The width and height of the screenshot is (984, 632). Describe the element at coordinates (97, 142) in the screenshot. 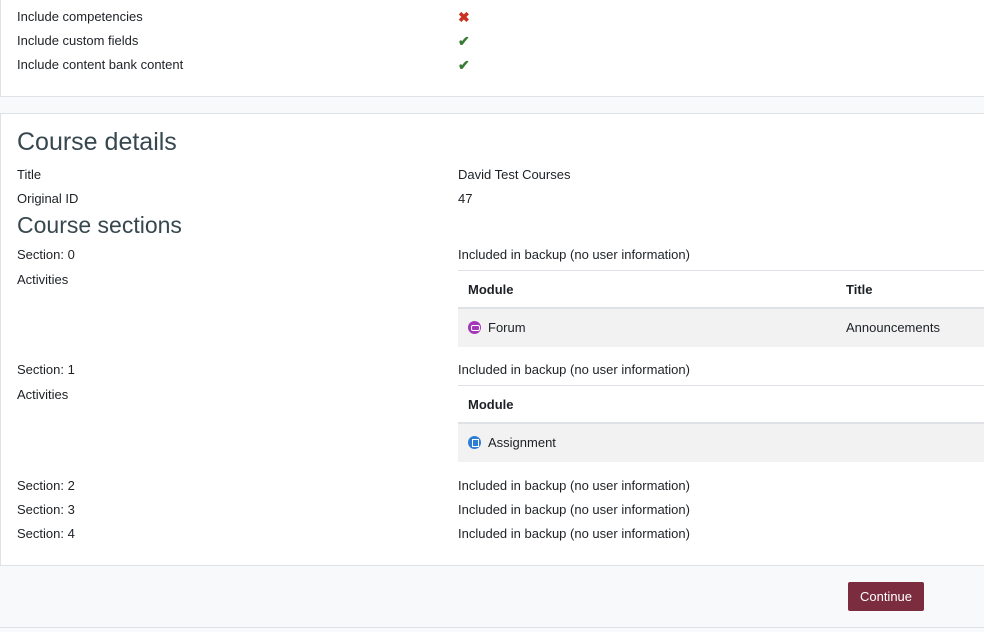

I see `course-details-heading: Course details` at that location.